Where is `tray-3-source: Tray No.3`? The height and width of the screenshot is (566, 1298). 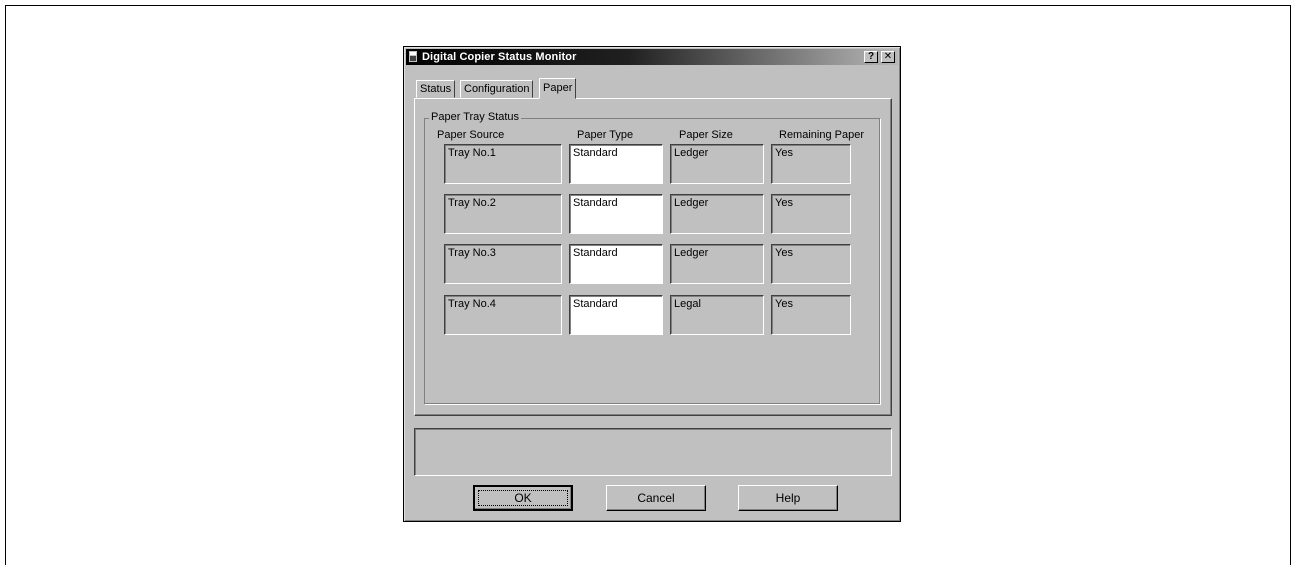
tray-3-source: Tray No.3 is located at coordinates (503, 264).